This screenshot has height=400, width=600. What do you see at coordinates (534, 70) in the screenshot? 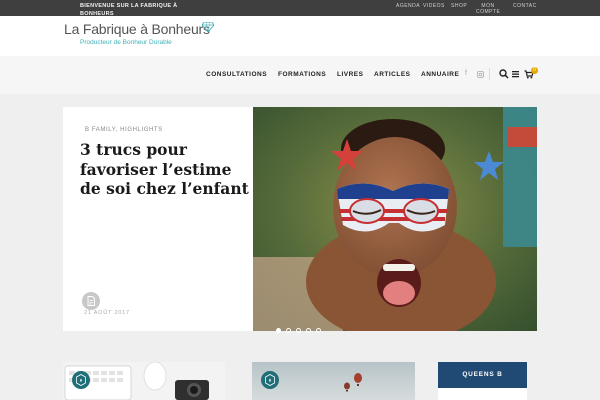
I see `cart-count-badge: 0` at bounding box center [534, 70].